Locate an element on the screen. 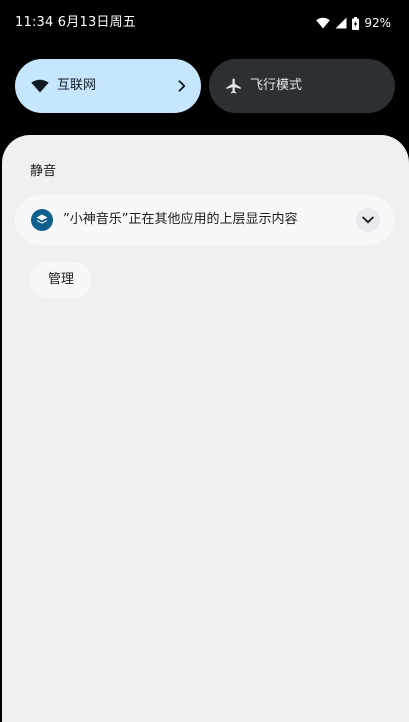  status-bar: 11:34 6月13日周五 92% is located at coordinates (204, 23).